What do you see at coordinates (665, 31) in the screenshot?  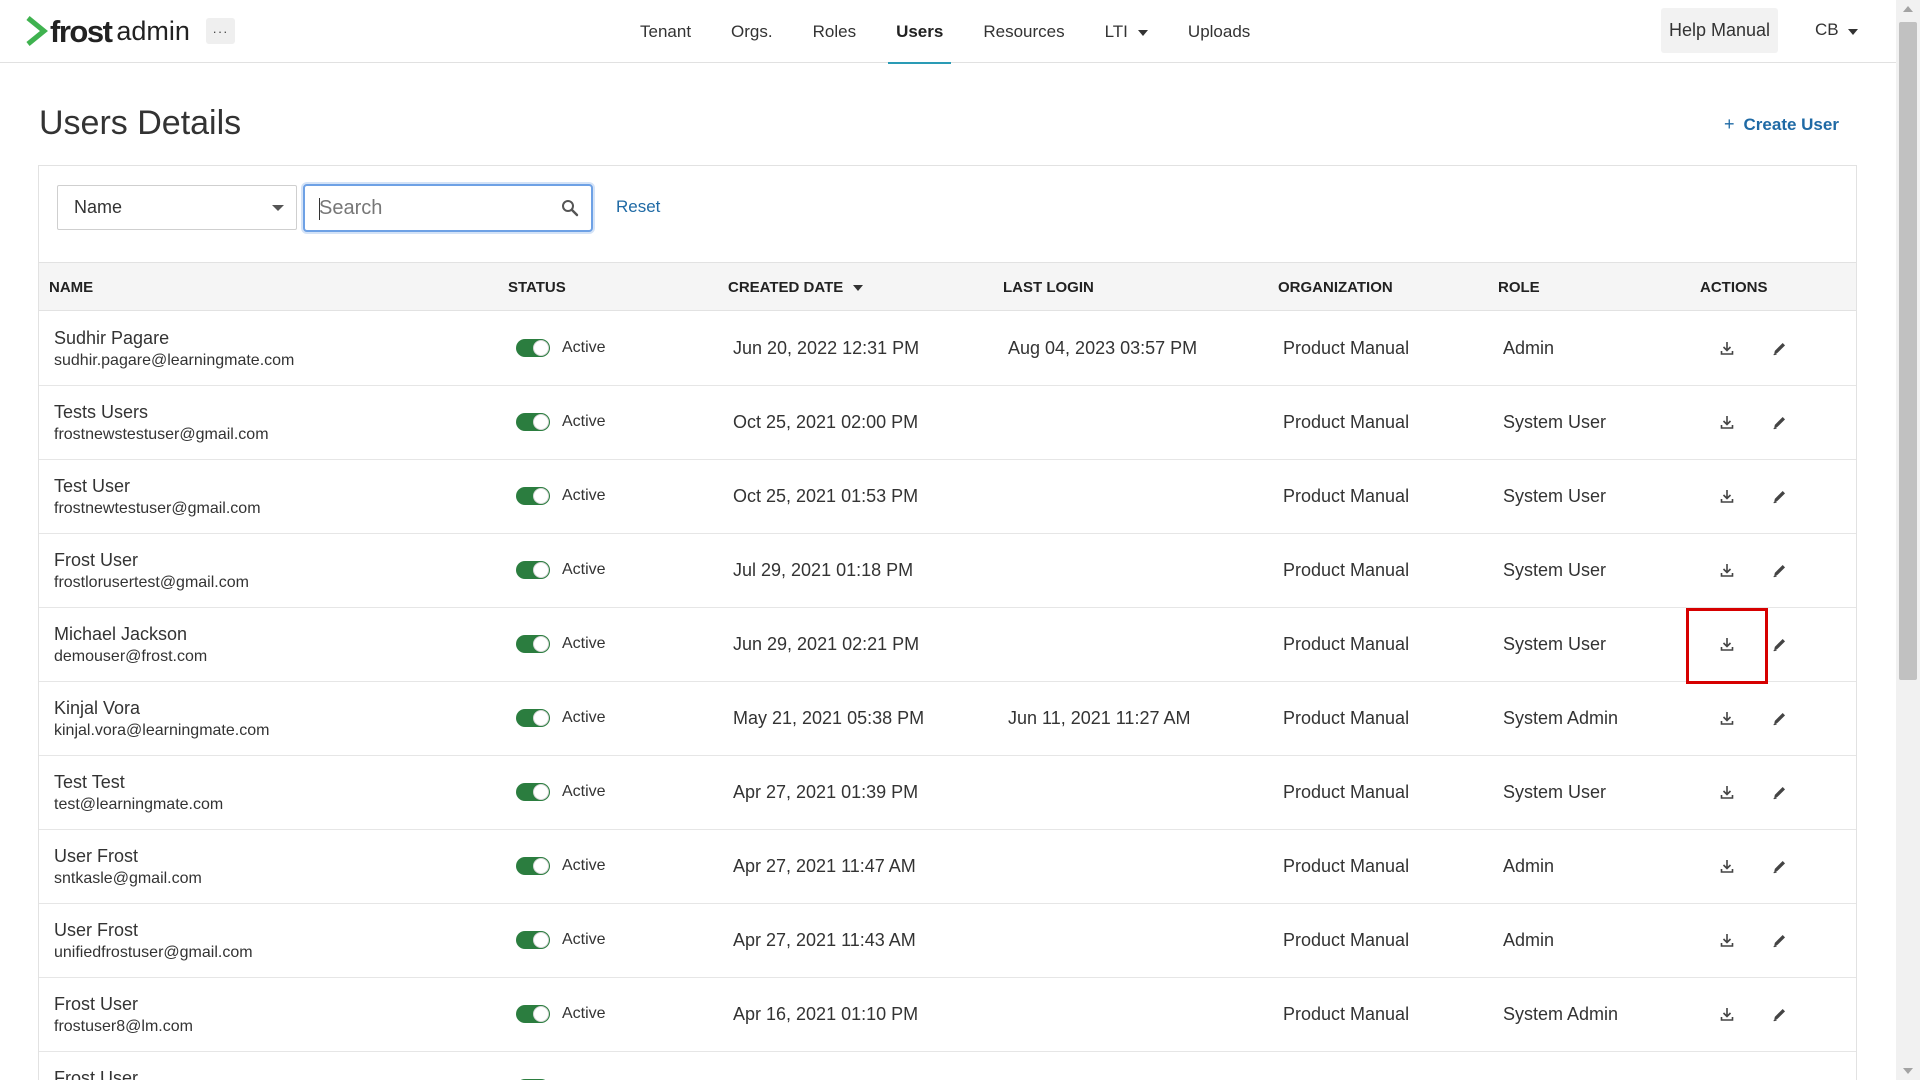 I see `nav-item-tenant: Tenant` at bounding box center [665, 31].